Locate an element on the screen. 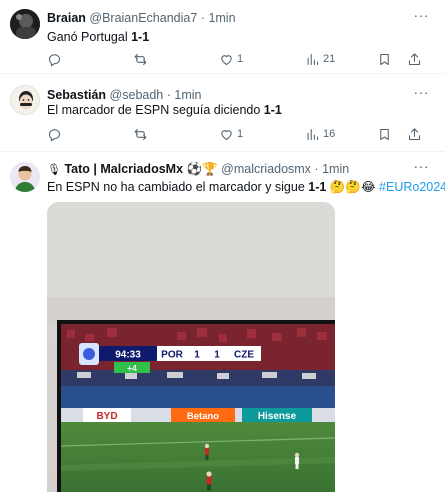 The height and width of the screenshot is (492, 445). action-bar: 1 16 is located at coordinates (234, 134).